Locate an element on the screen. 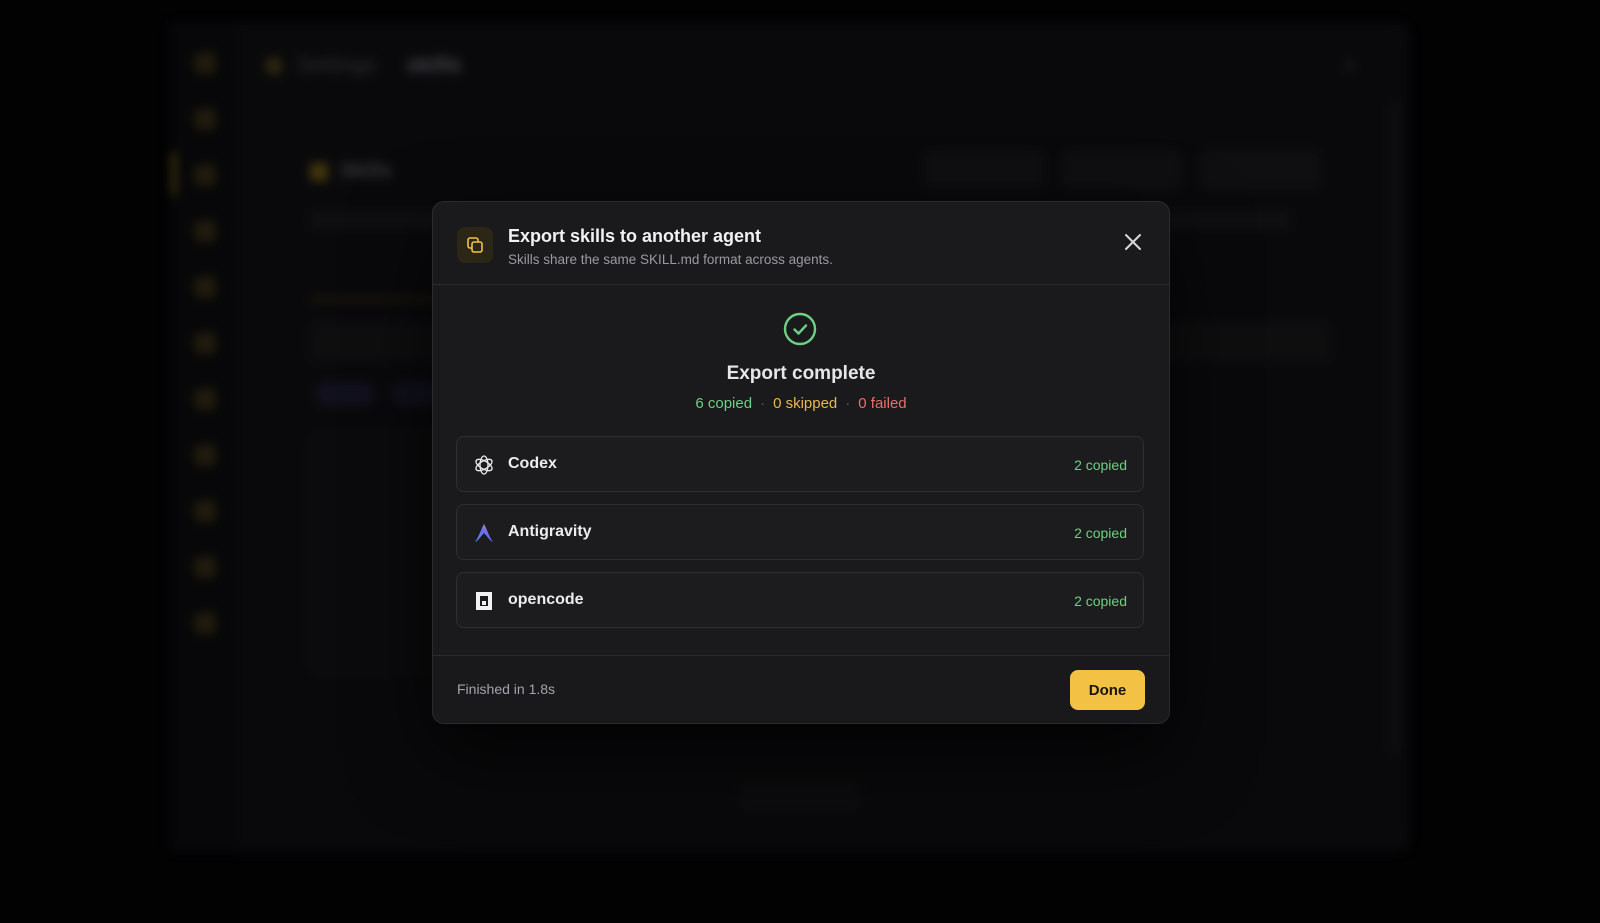 The height and width of the screenshot is (923, 1600). breadcrumb: Settings skills is located at coordinates (363, 65).